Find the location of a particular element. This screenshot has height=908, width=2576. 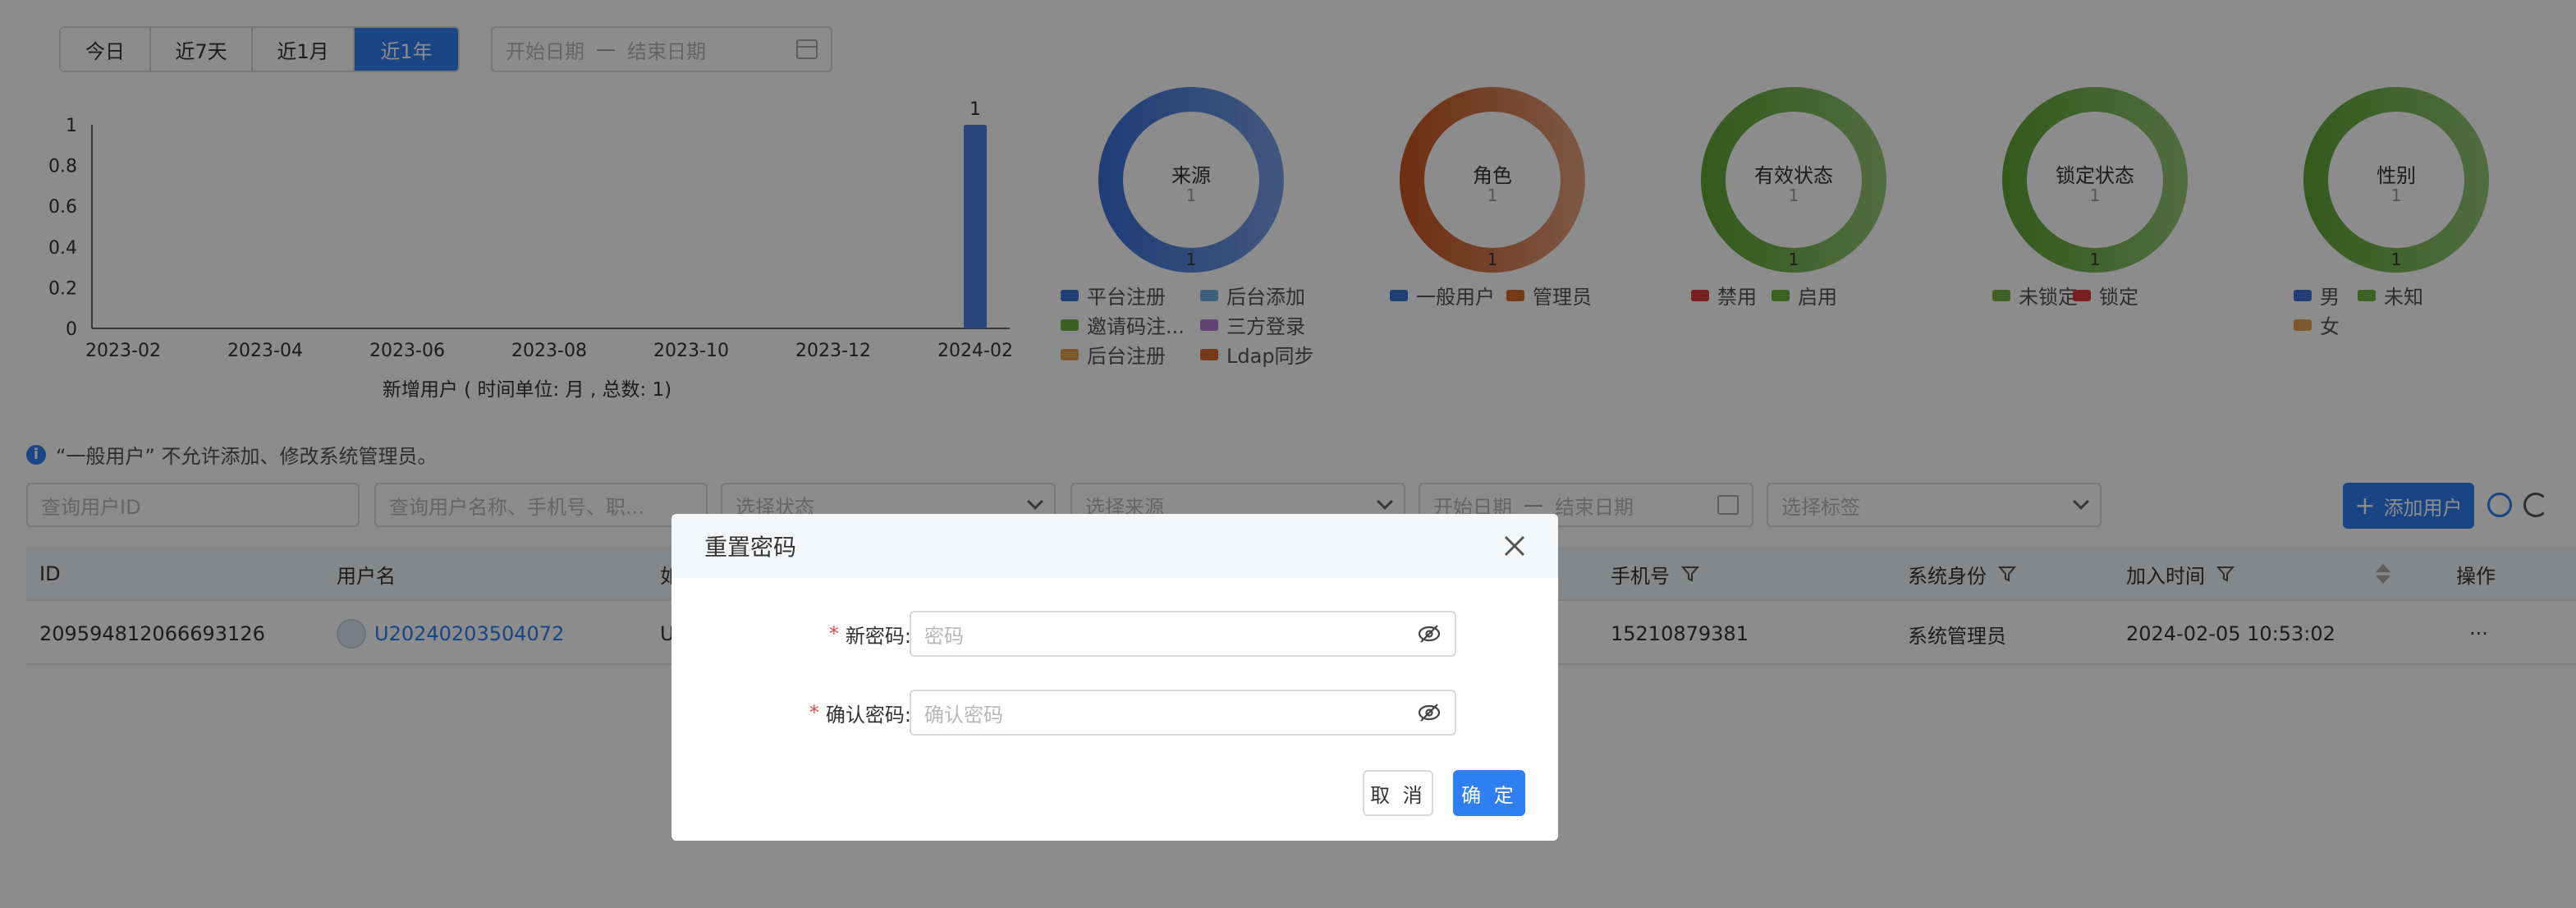

close-icon is located at coordinates (1515, 546).